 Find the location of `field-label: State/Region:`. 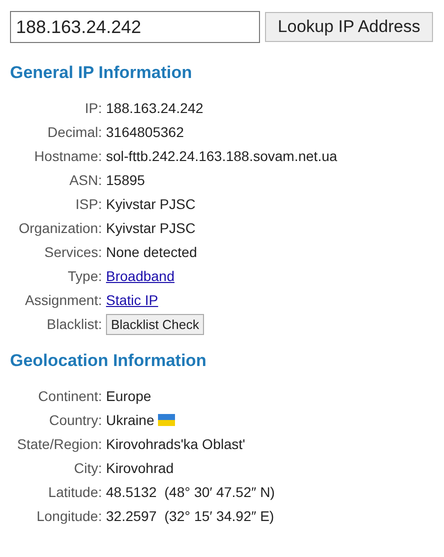

field-label: State/Region: is located at coordinates (59, 444).